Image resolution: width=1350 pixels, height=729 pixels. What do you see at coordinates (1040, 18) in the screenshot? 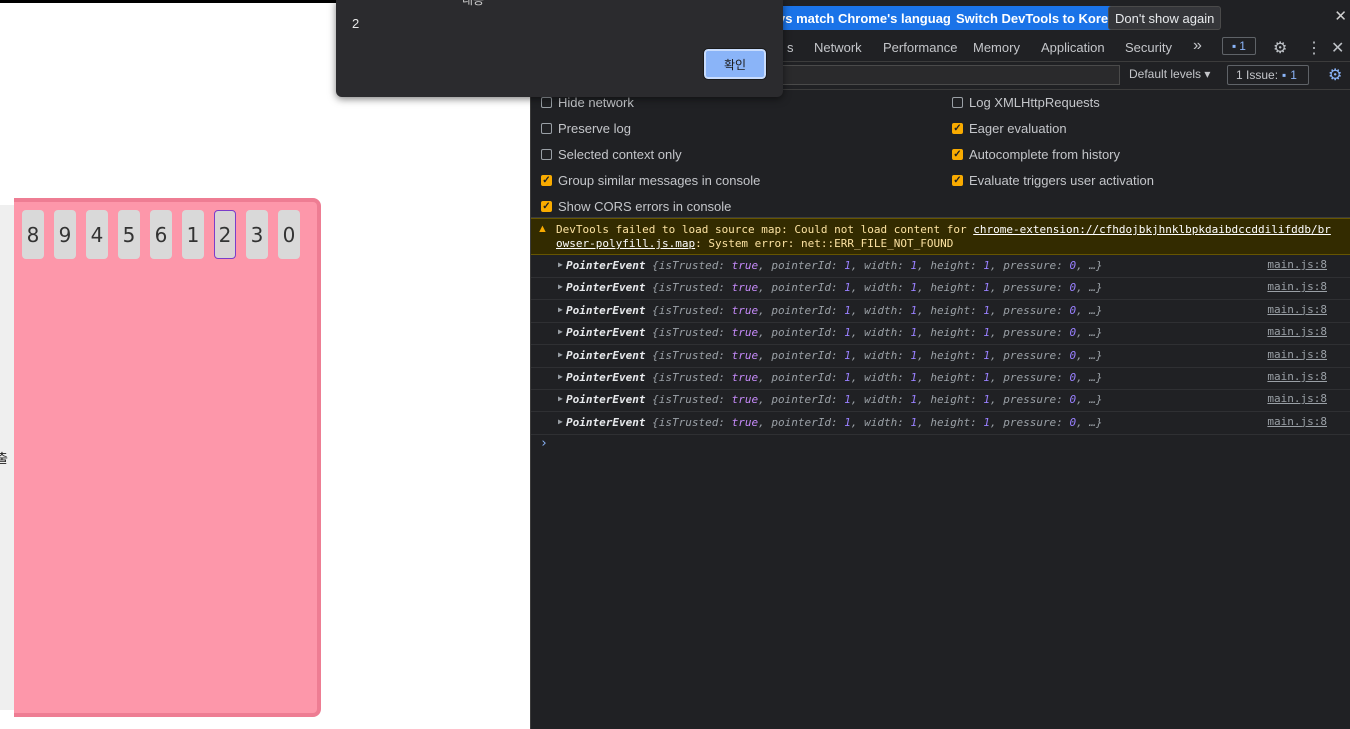
I see `switch-korean-button: Switch DevTools to Korean` at bounding box center [1040, 18].